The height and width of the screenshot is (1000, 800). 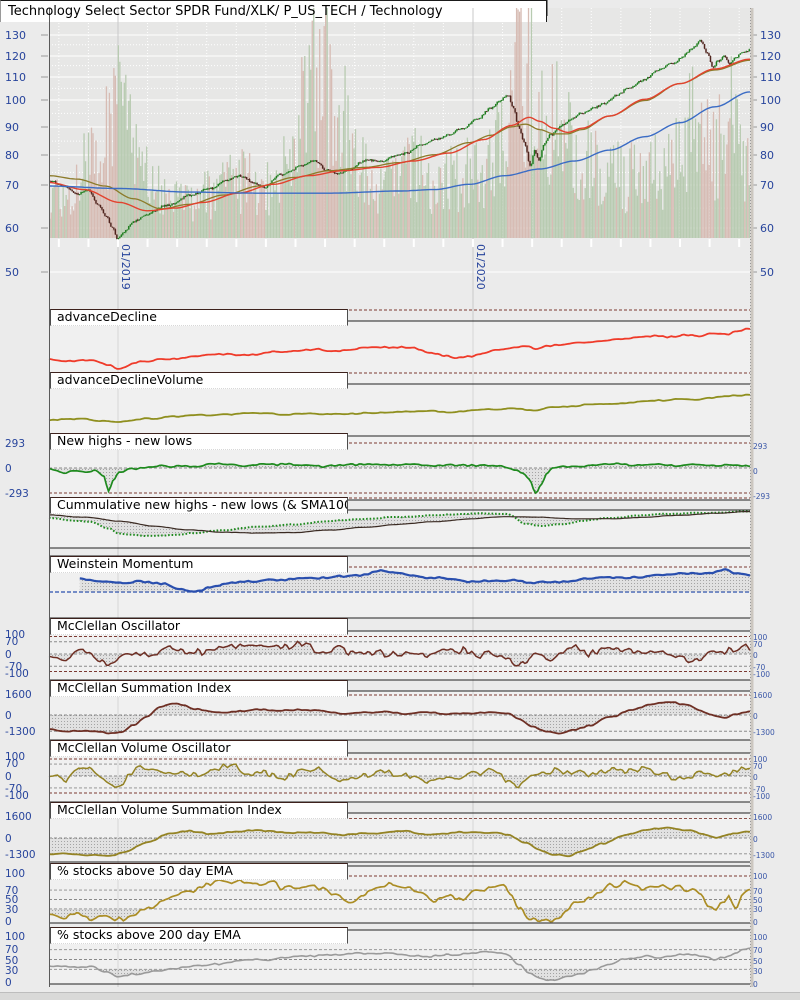 I want to click on panel-header-advance-decline: advanceDecline, so click(x=199, y=317).